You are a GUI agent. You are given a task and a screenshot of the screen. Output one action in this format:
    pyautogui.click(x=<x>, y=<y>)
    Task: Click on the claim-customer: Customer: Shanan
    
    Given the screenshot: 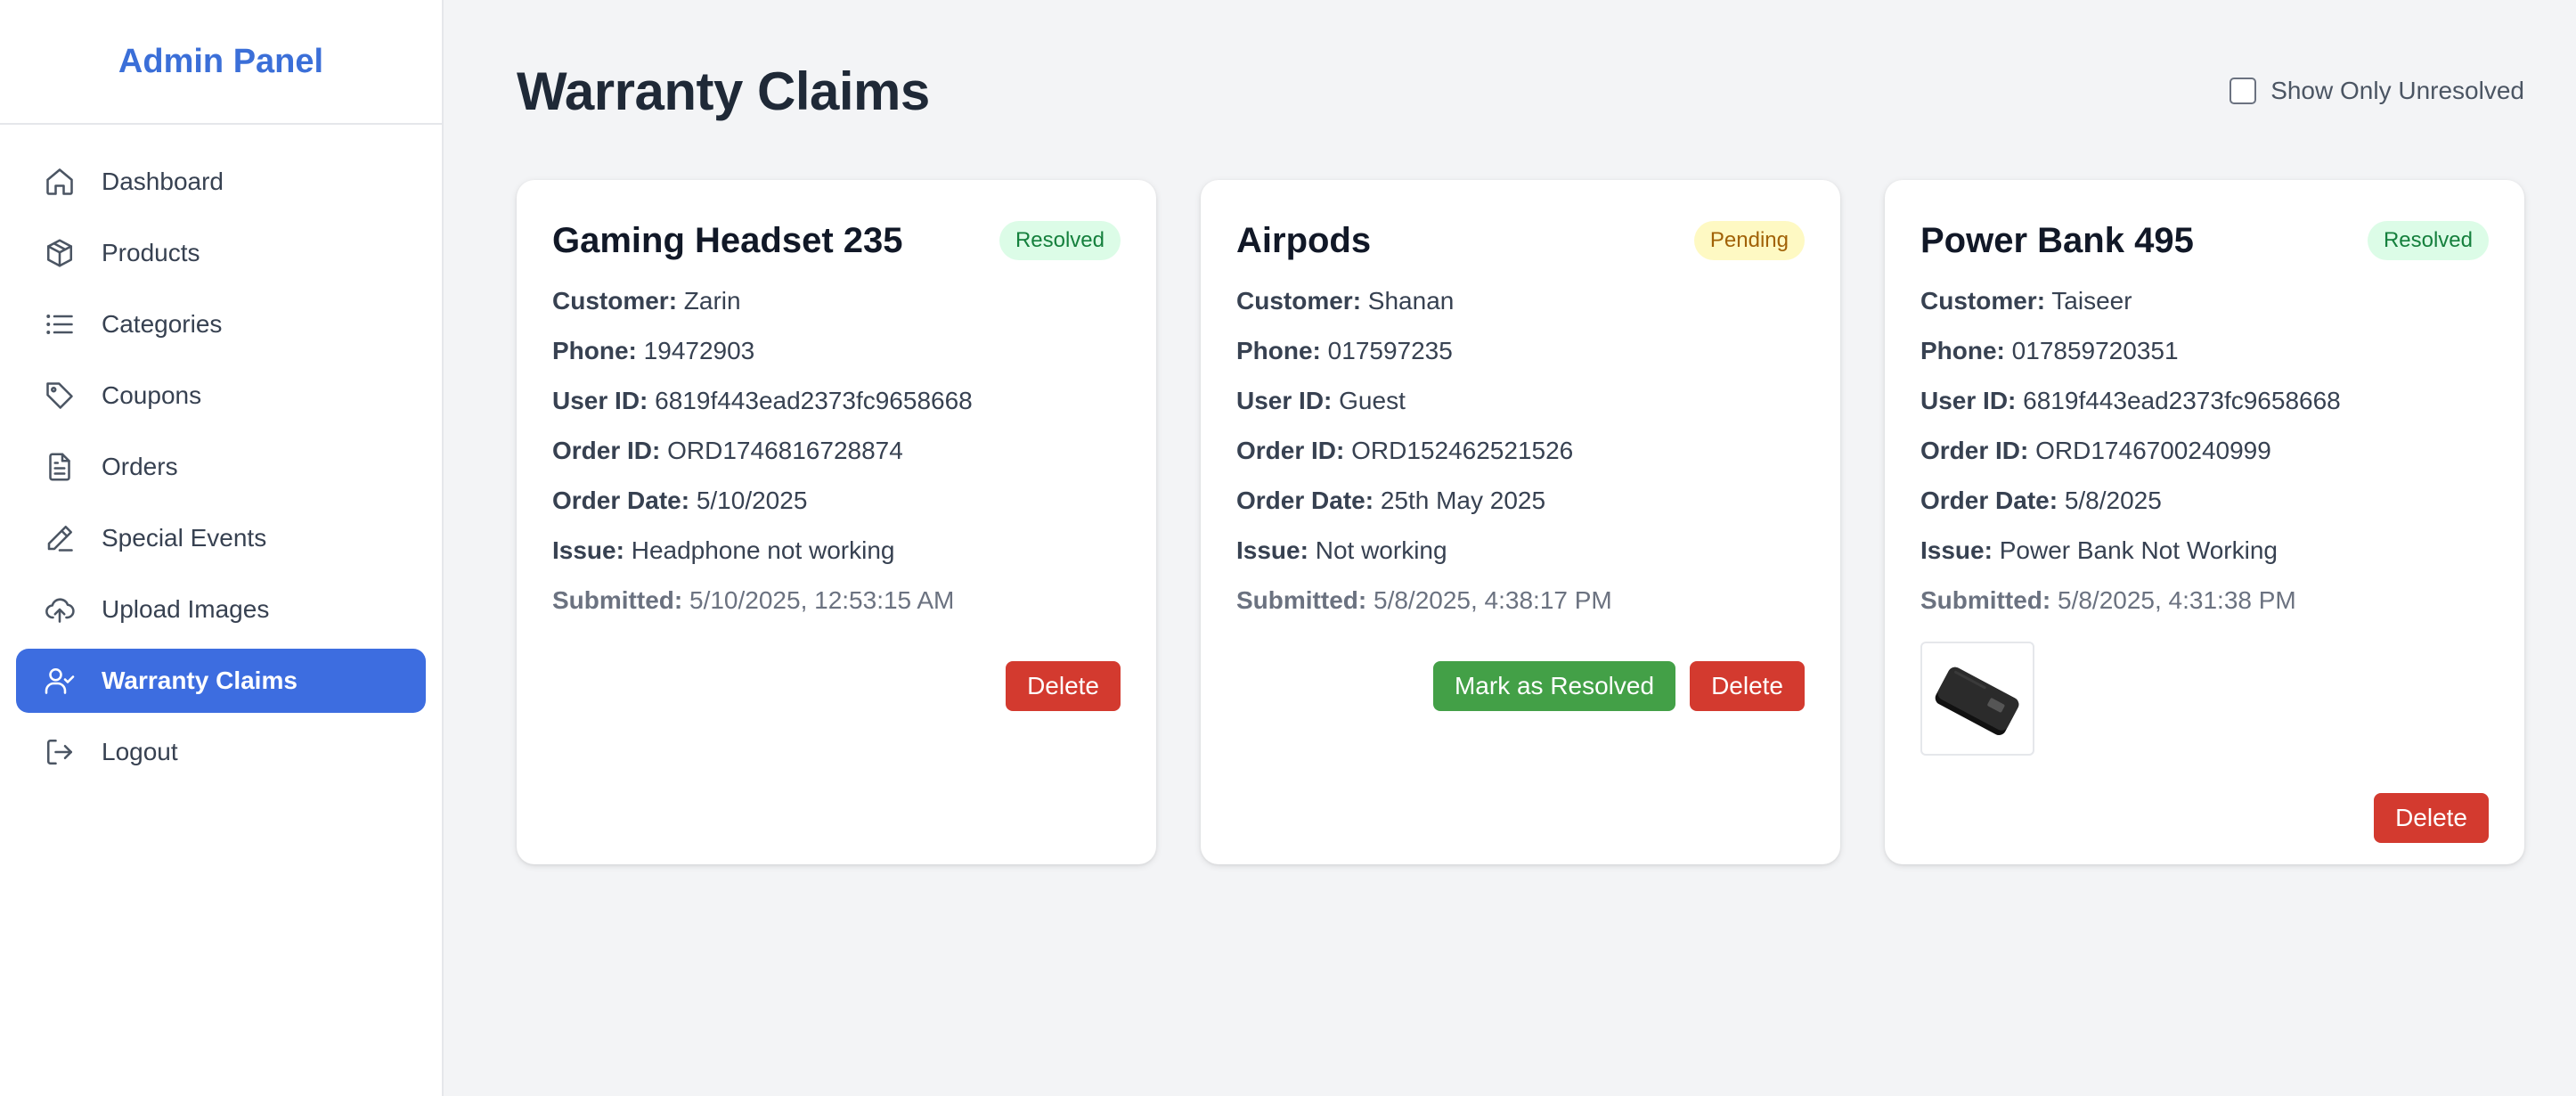 What is the action you would take?
    pyautogui.click(x=1346, y=301)
    